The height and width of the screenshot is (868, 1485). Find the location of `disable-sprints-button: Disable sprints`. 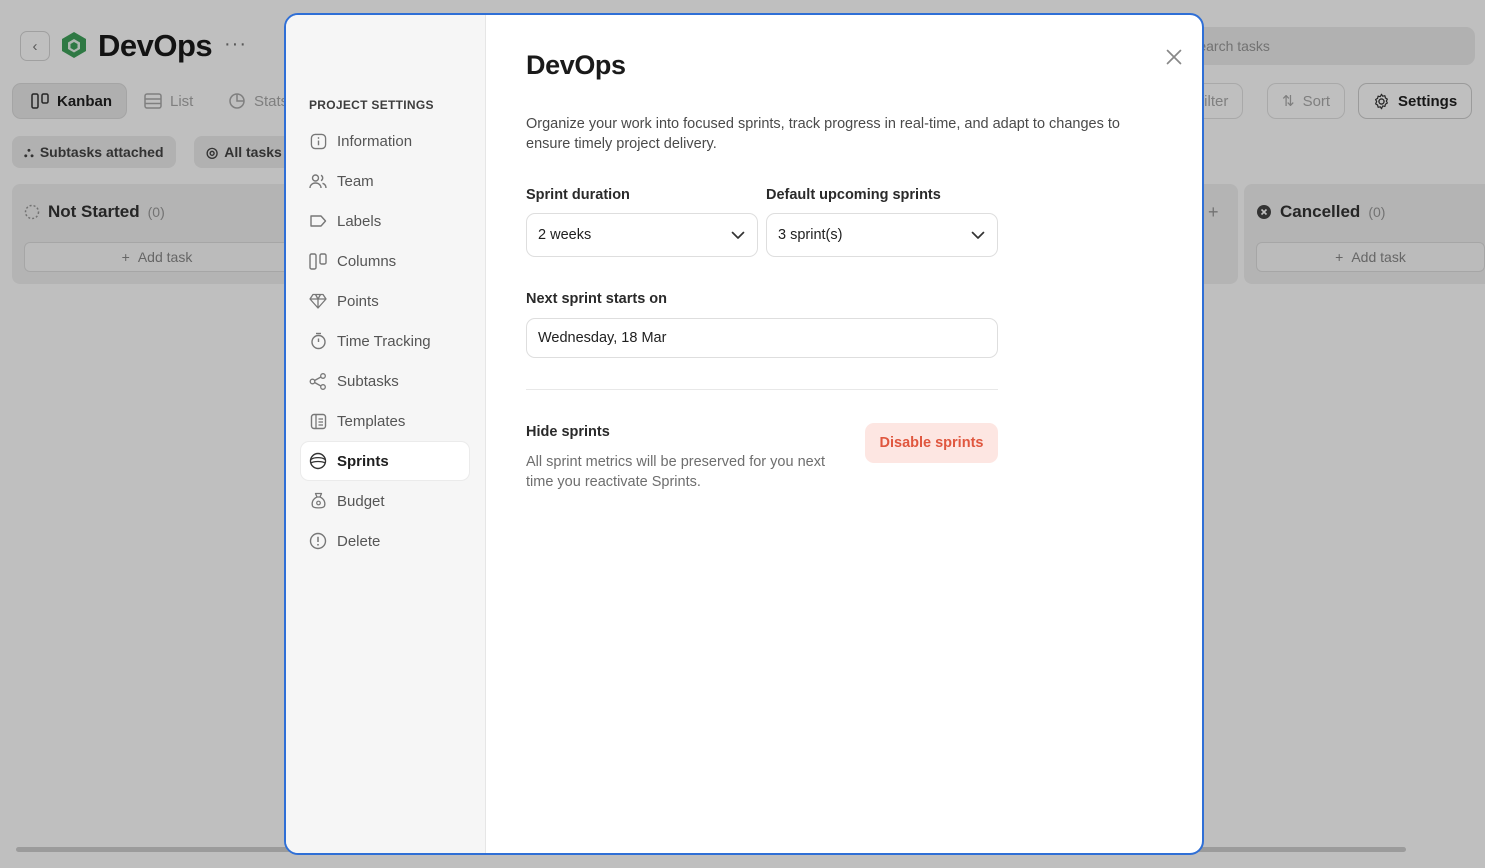

disable-sprints-button: Disable sprints is located at coordinates (931, 443).